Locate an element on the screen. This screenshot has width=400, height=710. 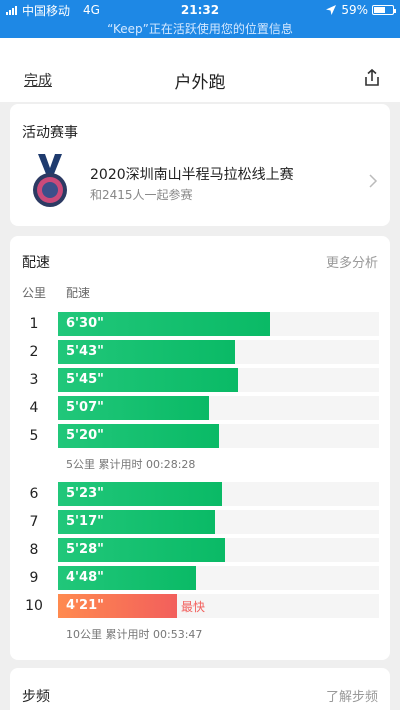
pace-value: 4'48" is located at coordinates (85, 577).